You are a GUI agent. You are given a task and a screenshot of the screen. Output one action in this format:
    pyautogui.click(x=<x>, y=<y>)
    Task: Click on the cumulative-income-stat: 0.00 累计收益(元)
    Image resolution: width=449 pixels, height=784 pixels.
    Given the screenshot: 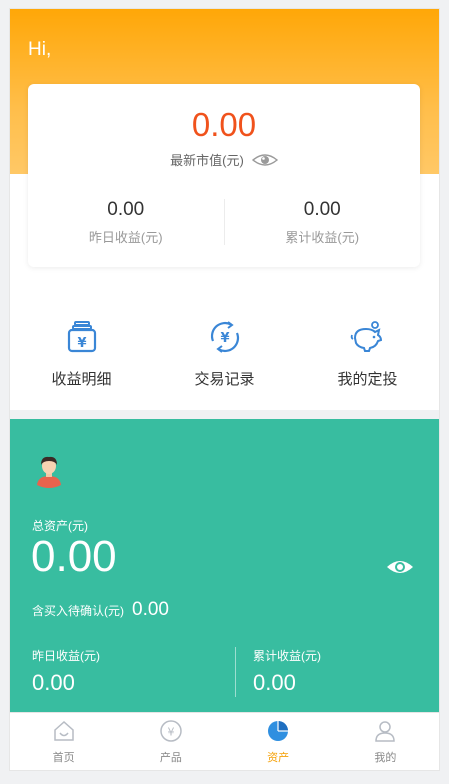 What is the action you would take?
    pyautogui.click(x=323, y=224)
    